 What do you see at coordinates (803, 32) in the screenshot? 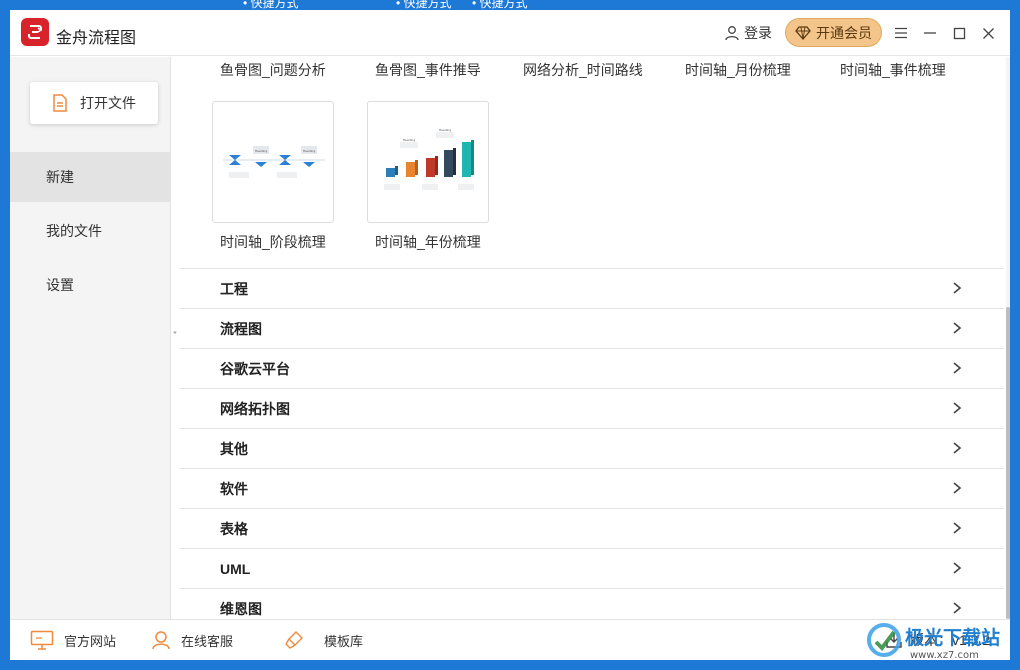
I see `diamond-icon` at bounding box center [803, 32].